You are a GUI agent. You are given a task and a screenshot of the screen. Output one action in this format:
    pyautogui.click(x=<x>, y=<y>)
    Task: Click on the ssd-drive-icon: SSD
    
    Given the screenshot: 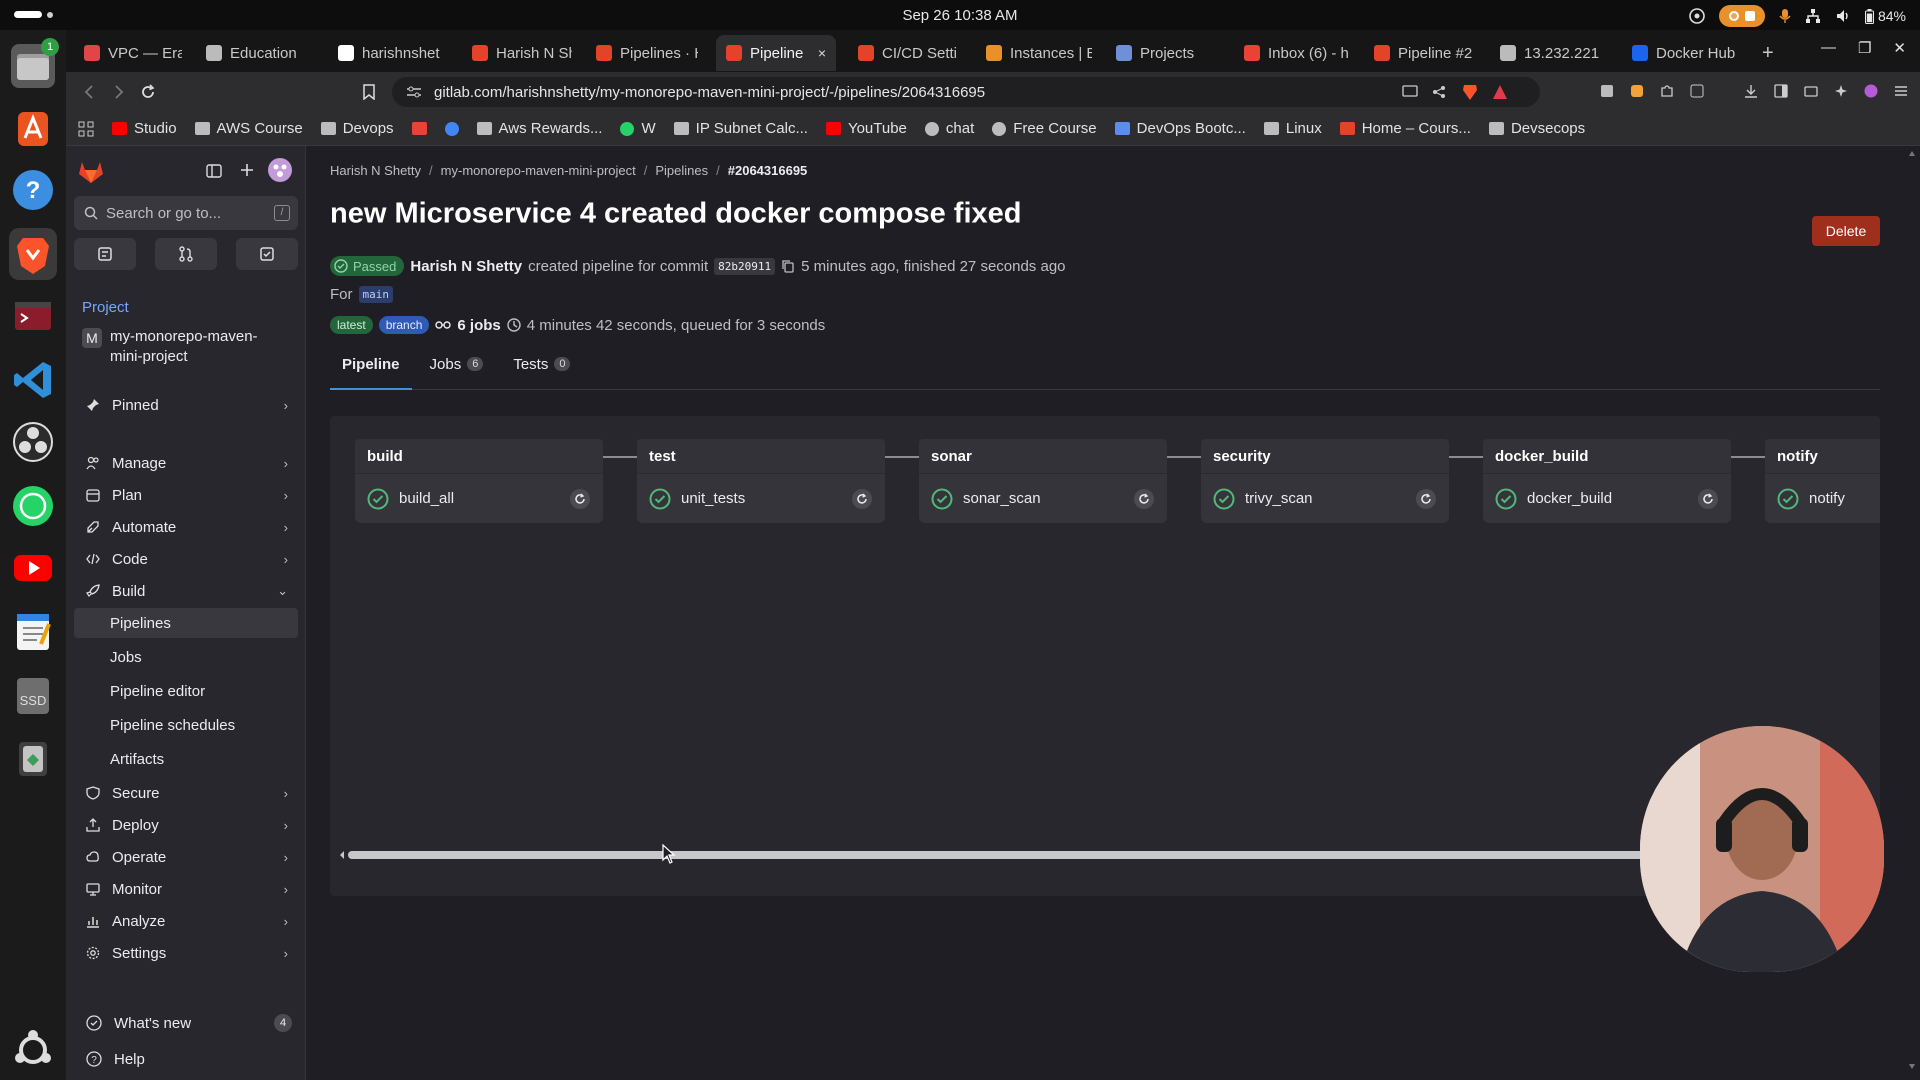 What is the action you would take?
    pyautogui.click(x=33, y=696)
    